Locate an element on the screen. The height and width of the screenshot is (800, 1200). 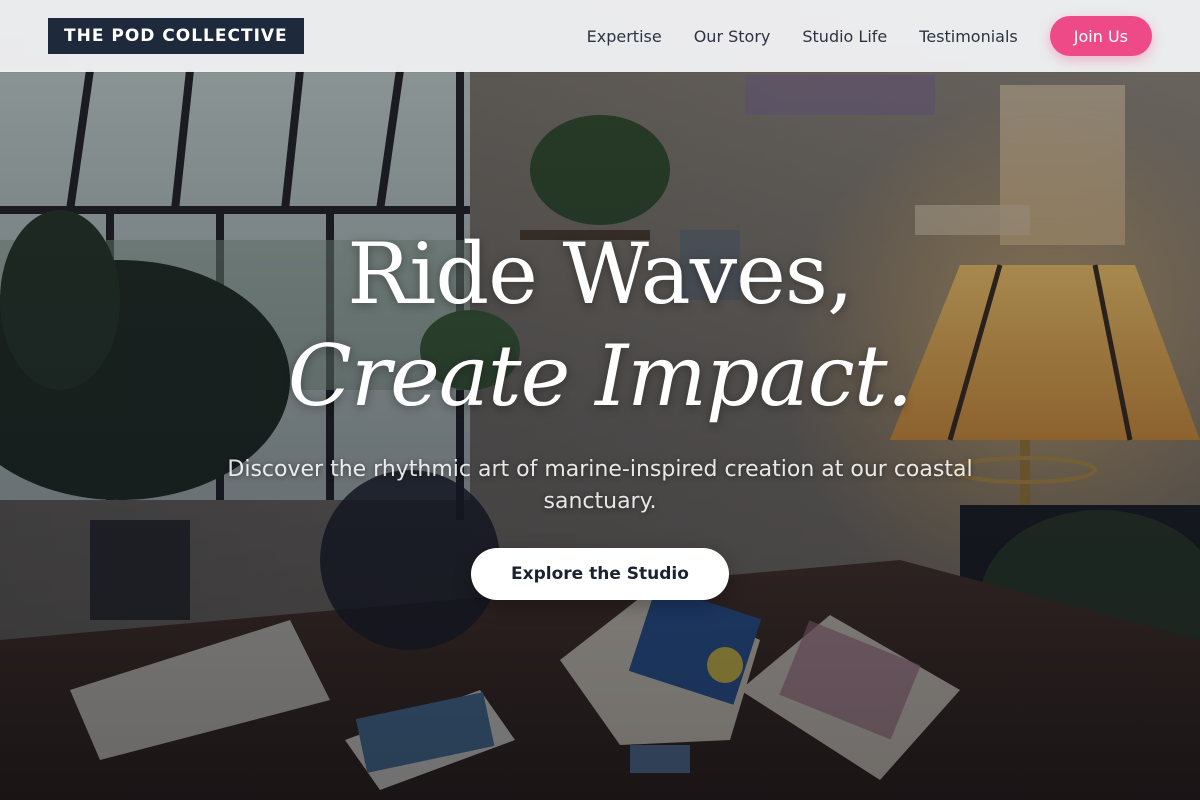
nav-link-our-story: Our Story is located at coordinates (732, 36).